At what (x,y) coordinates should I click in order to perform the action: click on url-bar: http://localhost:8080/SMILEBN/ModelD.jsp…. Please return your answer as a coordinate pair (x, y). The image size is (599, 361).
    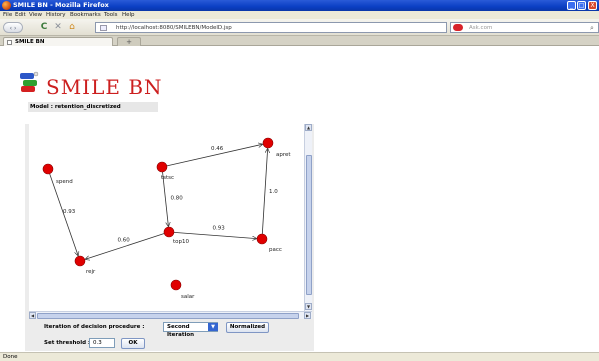
    Looking at the image, I should click on (315, 27).